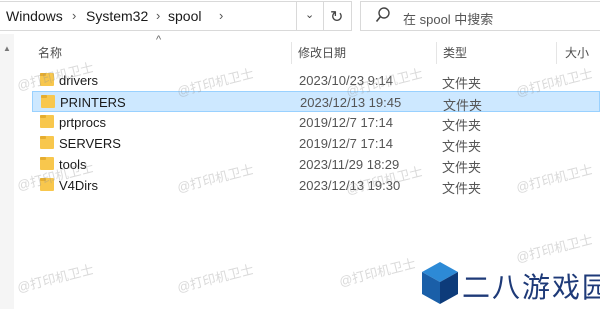  I want to click on chevron-down-icon: ⌄, so click(310, 15).